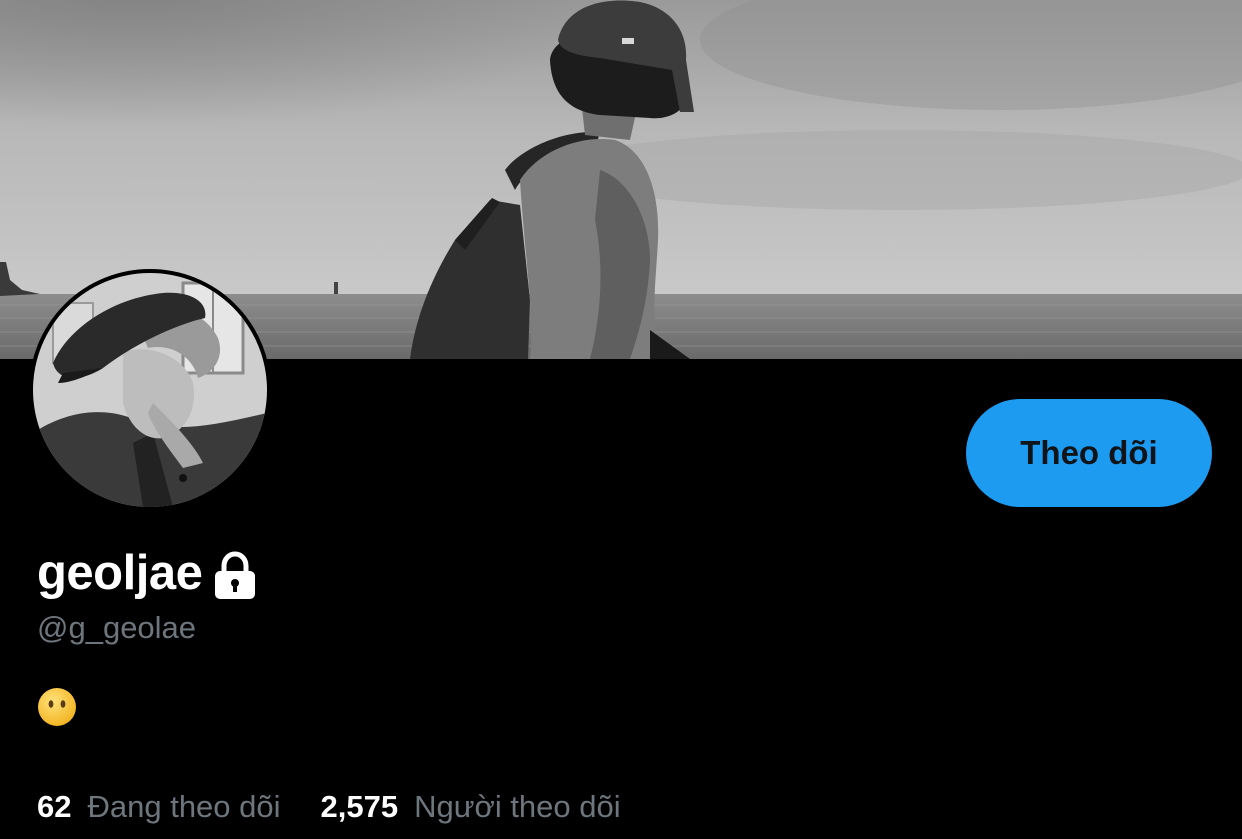 Image resolution: width=1242 pixels, height=839 pixels. I want to click on profile-name-row: geoljae, so click(148, 573).